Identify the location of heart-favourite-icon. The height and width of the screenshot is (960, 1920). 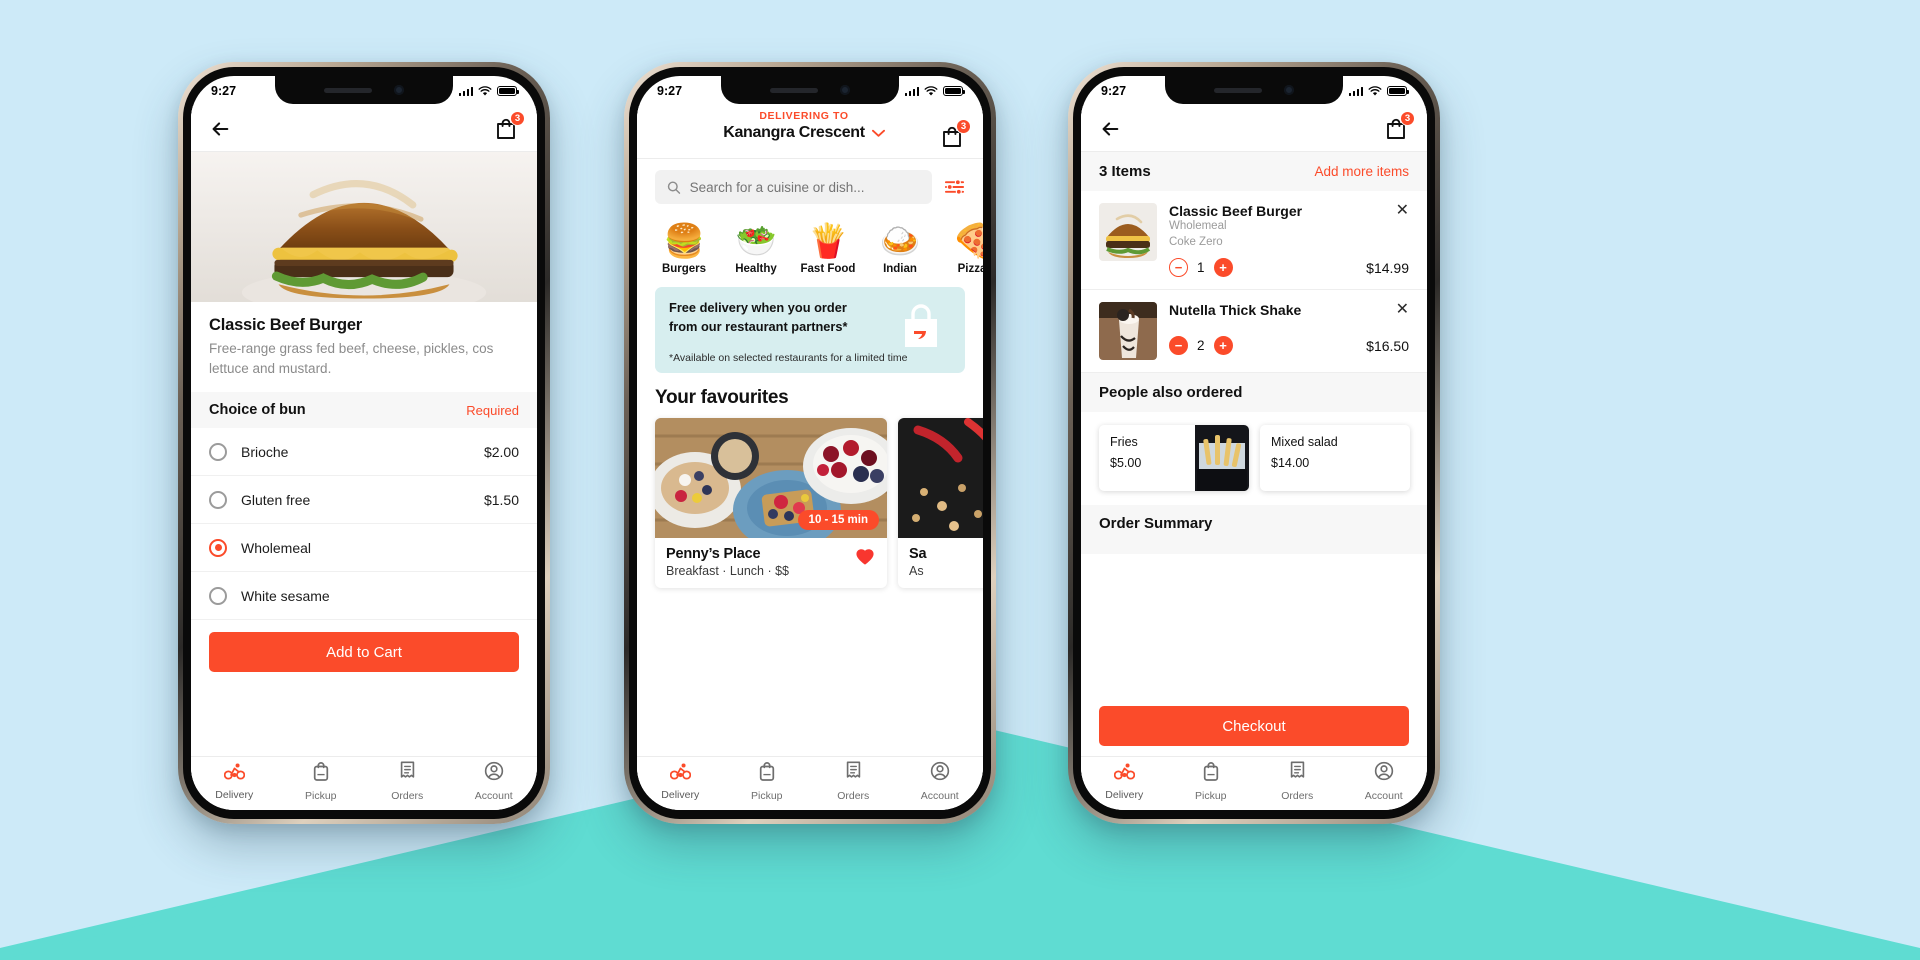
(865, 556).